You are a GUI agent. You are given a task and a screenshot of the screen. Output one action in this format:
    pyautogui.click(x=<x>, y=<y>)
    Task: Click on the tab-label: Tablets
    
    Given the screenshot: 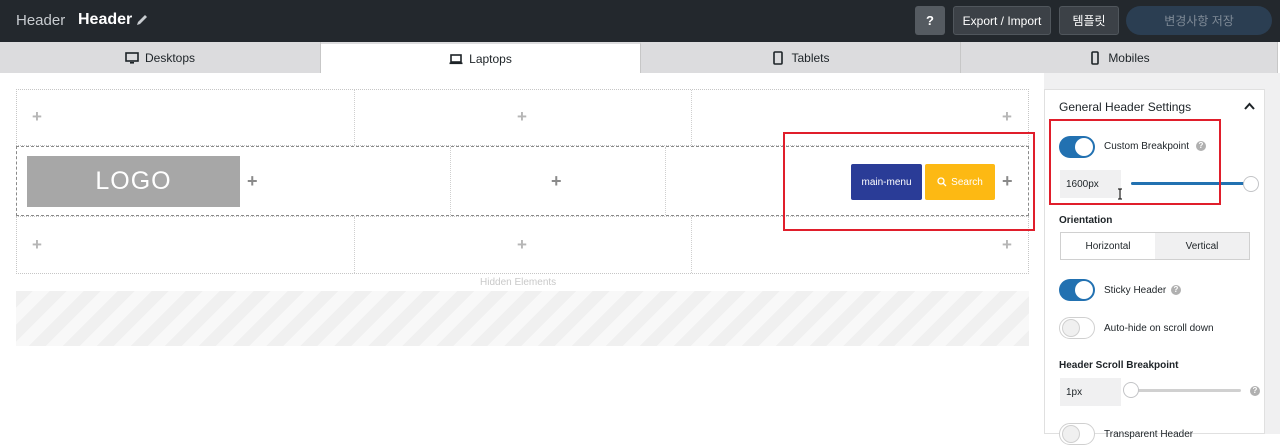 What is the action you would take?
    pyautogui.click(x=810, y=57)
    